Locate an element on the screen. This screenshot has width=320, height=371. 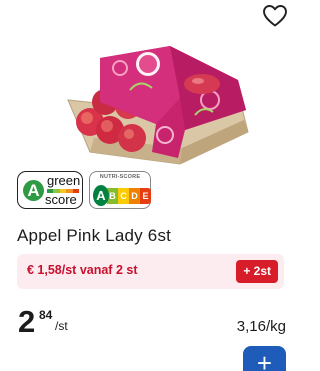
green-score-badge: A green score is located at coordinates (50, 190).